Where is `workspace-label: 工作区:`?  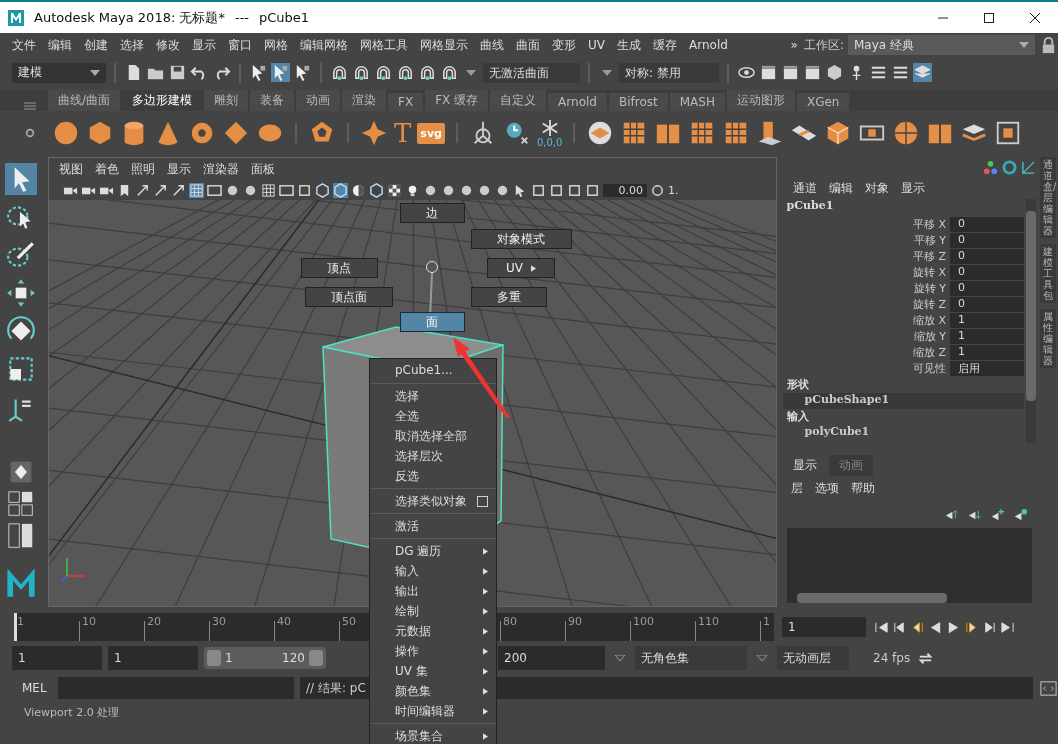
workspace-label: 工作区: is located at coordinates (823, 45).